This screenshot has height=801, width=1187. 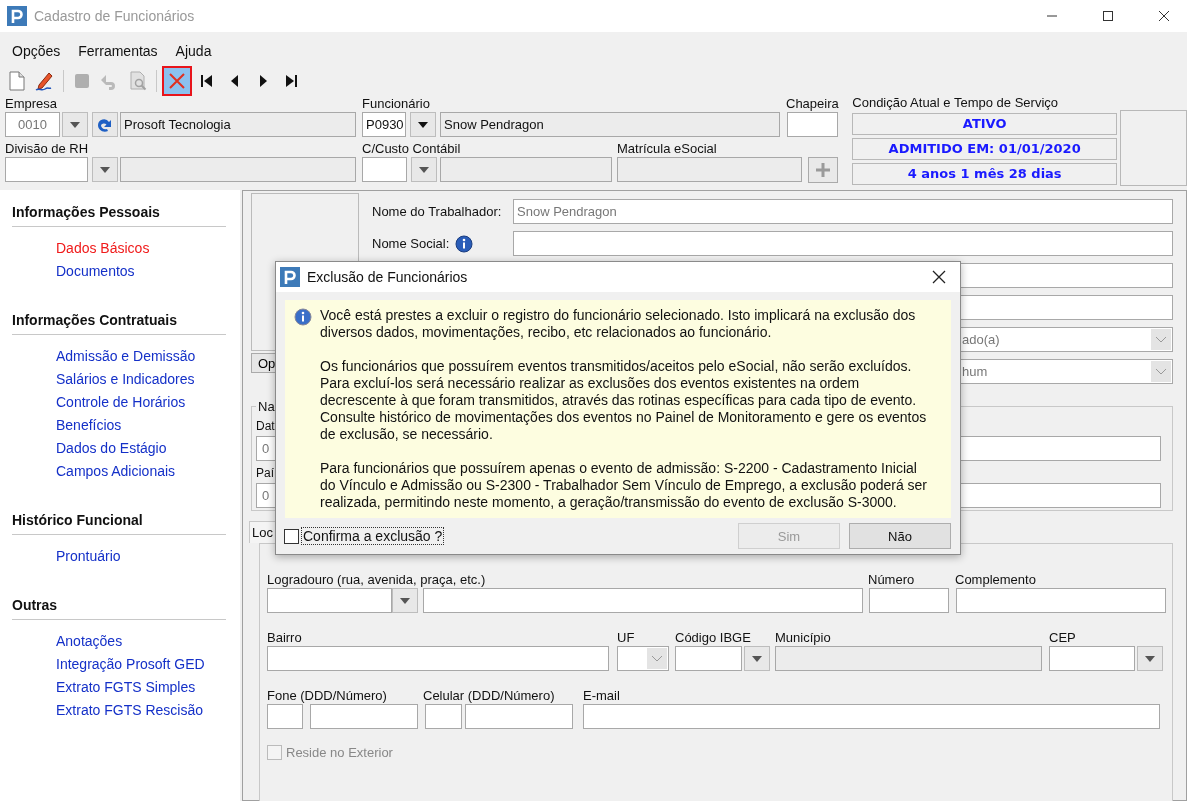 What do you see at coordinates (327, 696) in the screenshot?
I see `field-label: Fone (DDD/Número)` at bounding box center [327, 696].